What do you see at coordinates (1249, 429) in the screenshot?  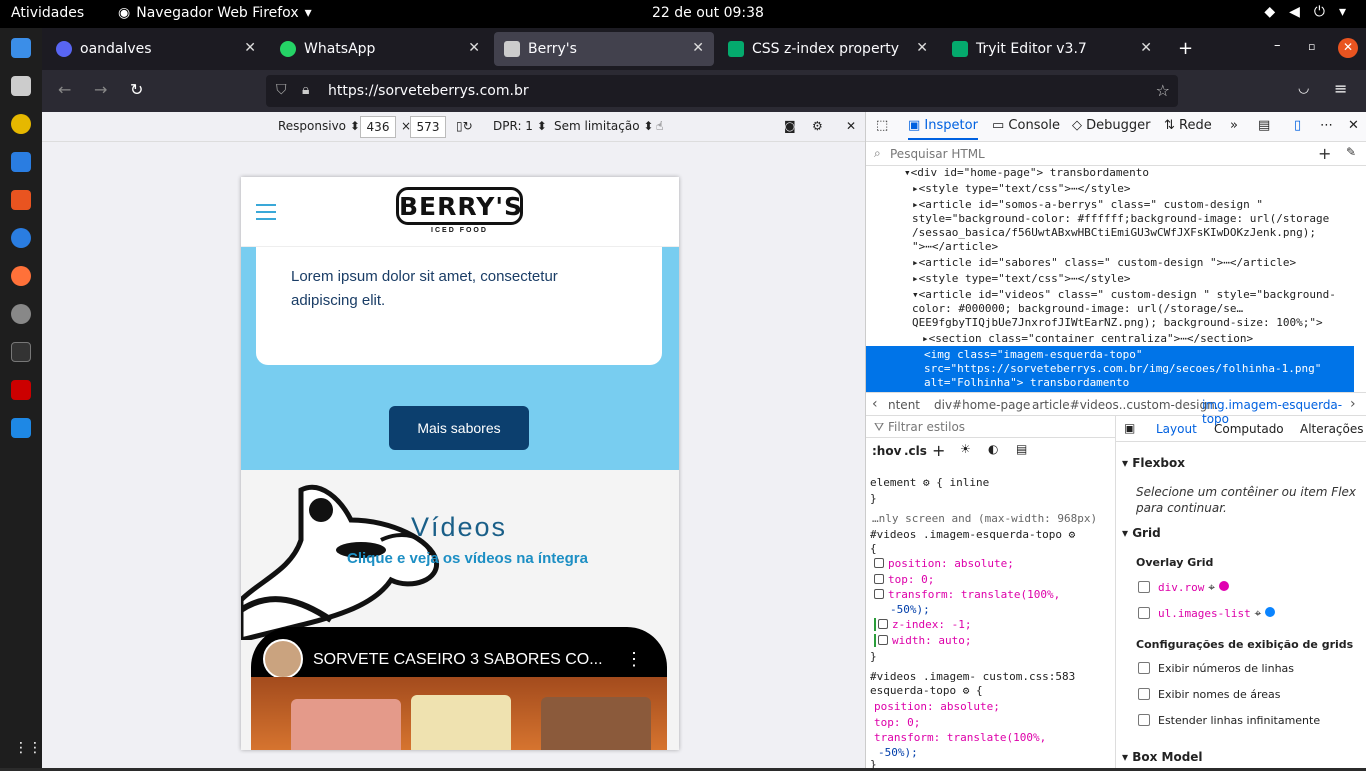 I see `tab-computed: Computado` at bounding box center [1249, 429].